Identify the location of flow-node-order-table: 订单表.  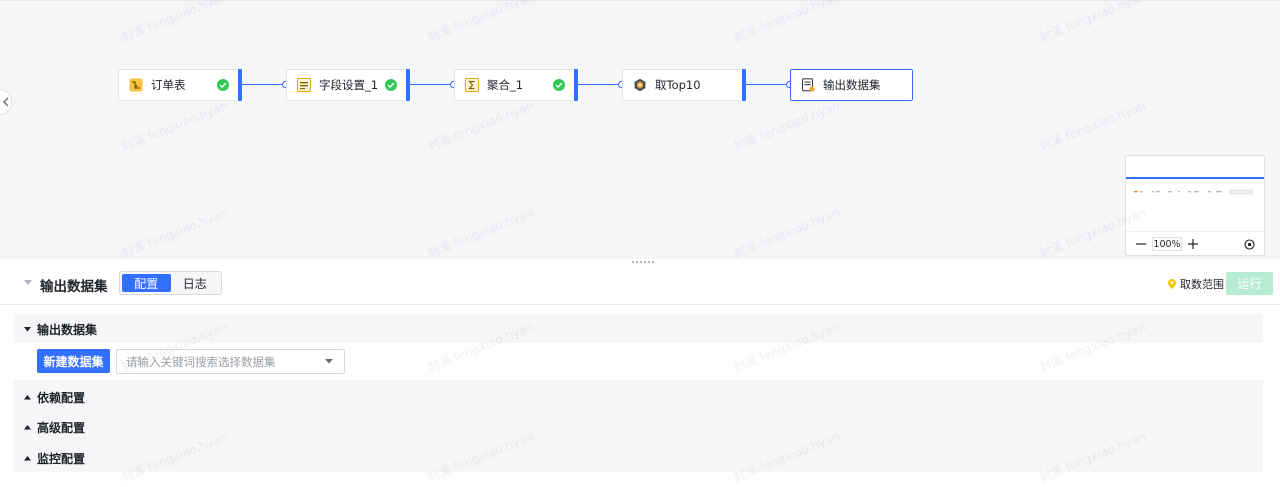
(180, 85).